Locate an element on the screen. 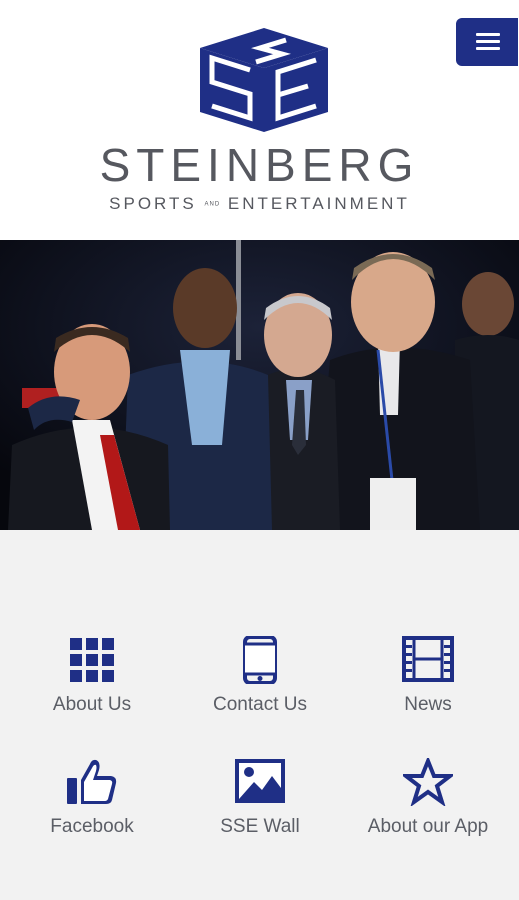 The image size is (519, 900). news-tile: News is located at coordinates (428, 686).